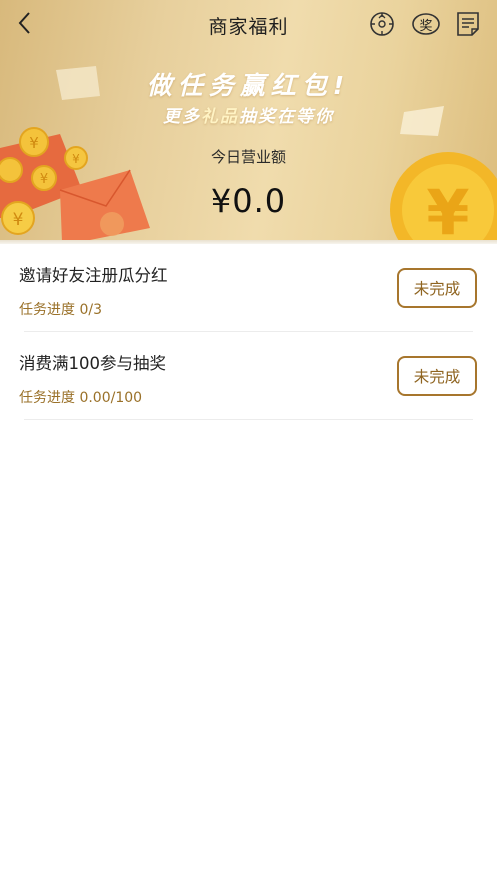  I want to click on award-icon: 奖, so click(426, 24).